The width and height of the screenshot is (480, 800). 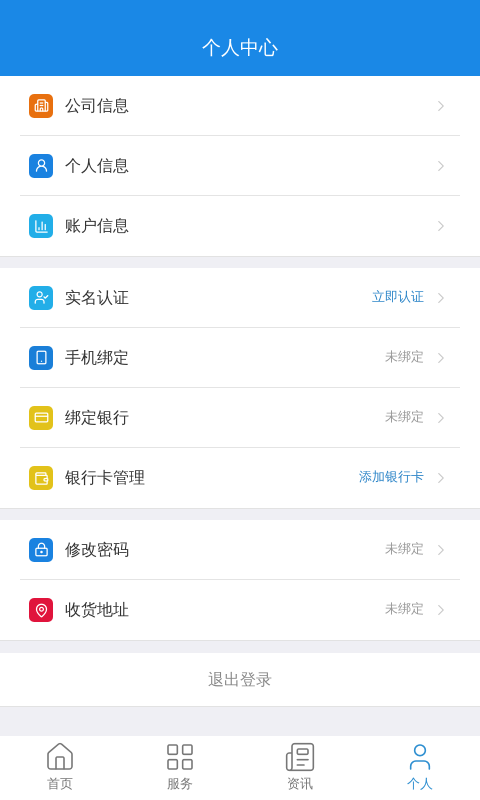 I want to click on newspaper-icon, so click(x=300, y=757).